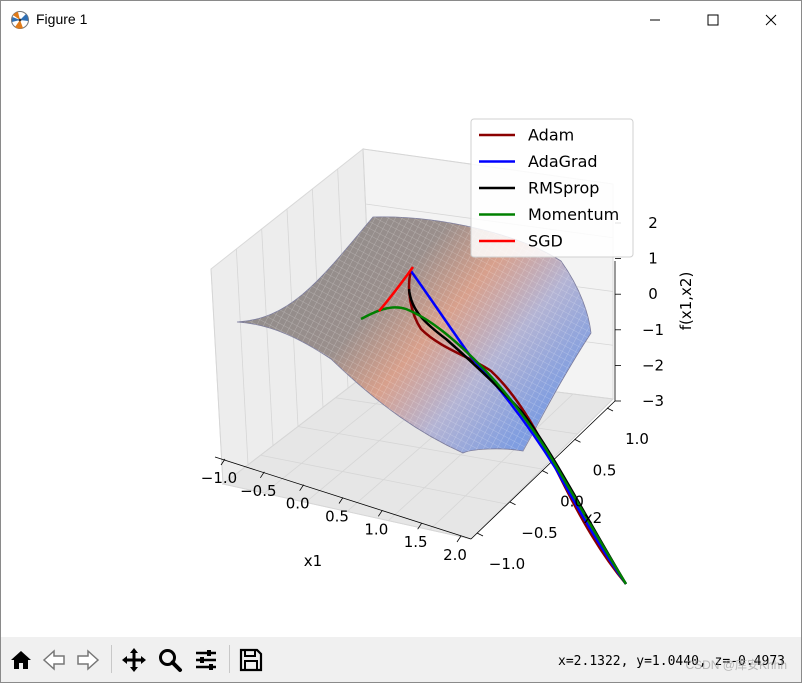 The height and width of the screenshot is (683, 802). Describe the element at coordinates (653, 294) in the screenshot. I see `z-tick-label: 0` at that location.